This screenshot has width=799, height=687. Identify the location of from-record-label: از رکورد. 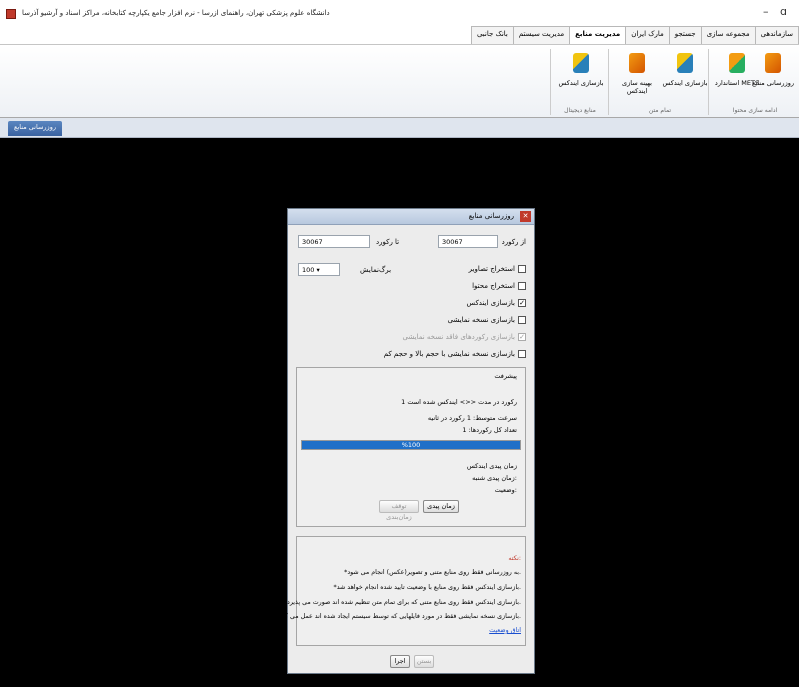
(513, 242).